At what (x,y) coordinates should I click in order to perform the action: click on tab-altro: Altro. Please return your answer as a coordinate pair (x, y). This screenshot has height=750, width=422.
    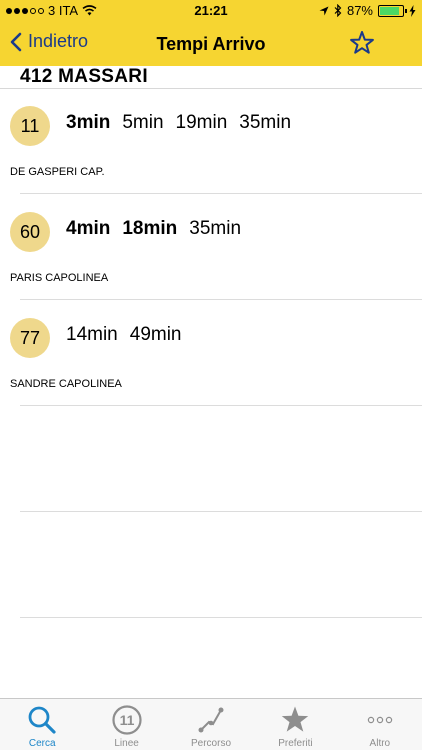
    Looking at the image, I should click on (380, 724).